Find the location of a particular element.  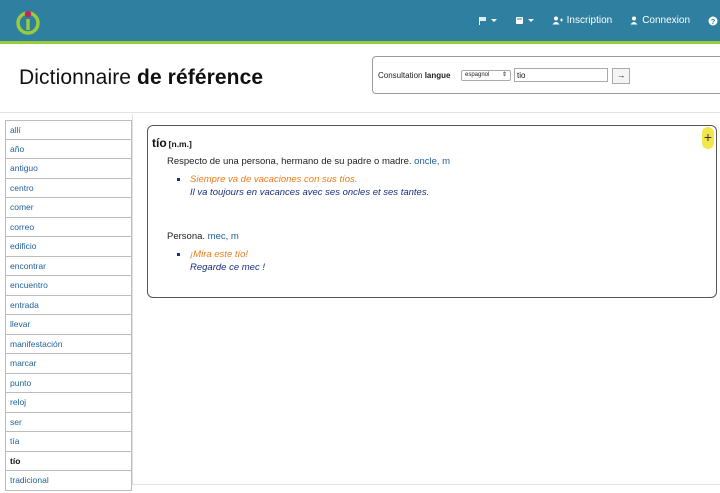

entry-word: tío is located at coordinates (159, 143).